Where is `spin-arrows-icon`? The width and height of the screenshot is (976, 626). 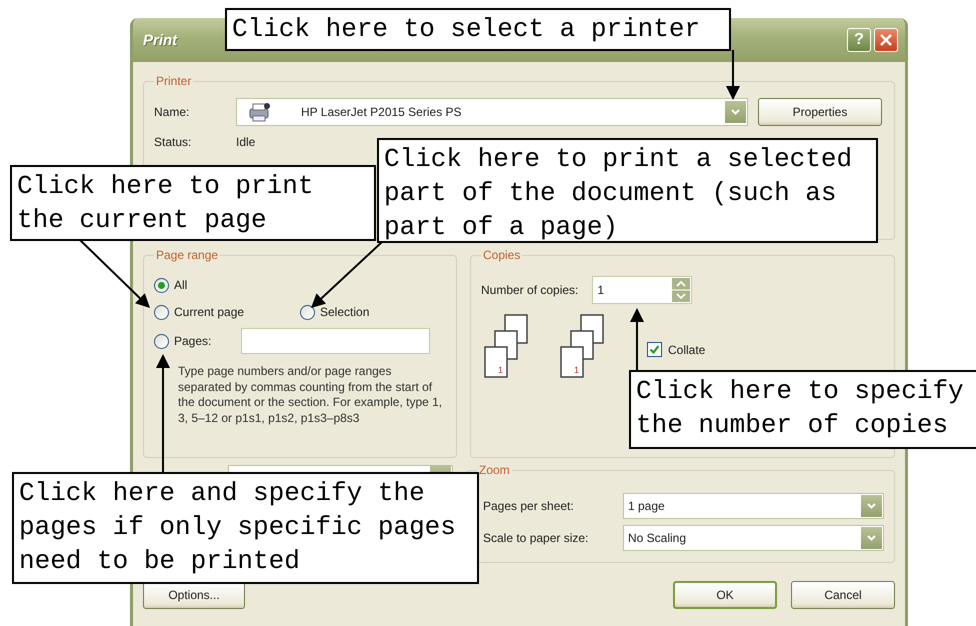 spin-arrows-icon is located at coordinates (681, 290).